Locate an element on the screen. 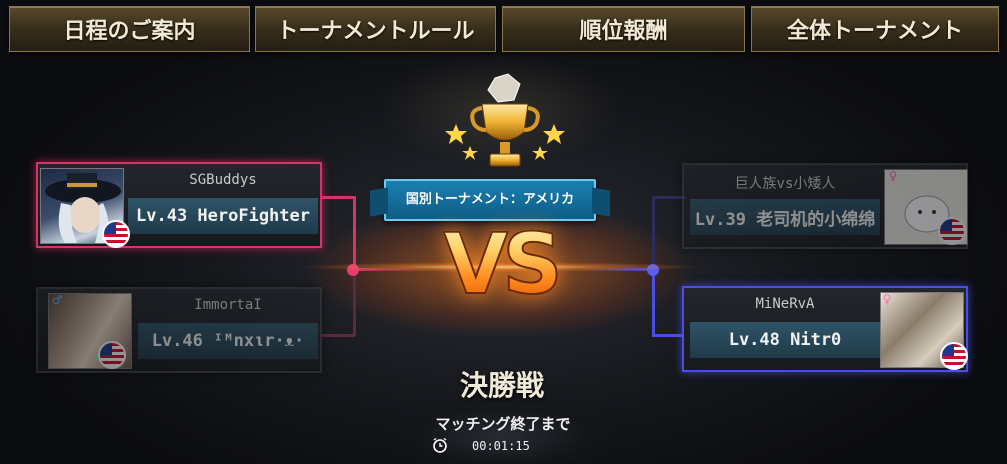 This screenshot has height=464, width=1007. player-name: 巨人族vs小矮人 is located at coordinates (785, 184).